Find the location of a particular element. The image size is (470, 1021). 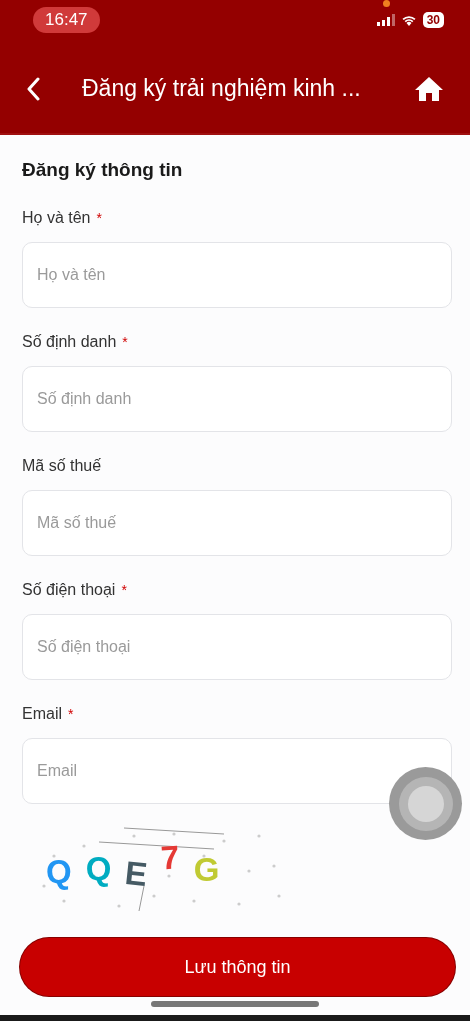

text-field: Email is located at coordinates (237, 771).